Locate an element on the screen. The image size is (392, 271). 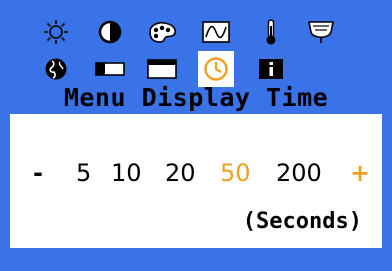
decrease-button: - is located at coordinates (38, 173).